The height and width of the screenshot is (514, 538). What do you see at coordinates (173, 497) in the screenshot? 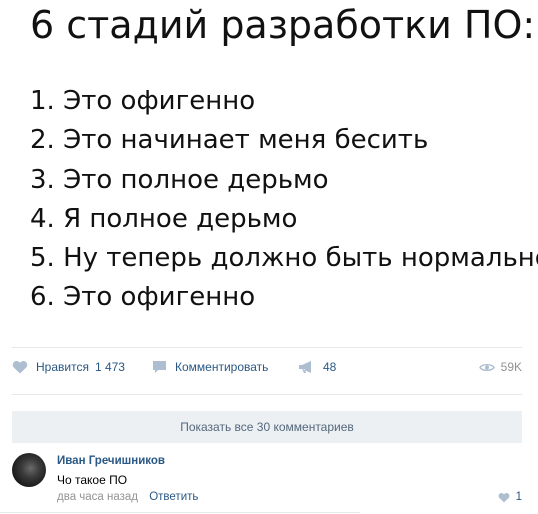
I see `reply-button: Ответить` at bounding box center [173, 497].